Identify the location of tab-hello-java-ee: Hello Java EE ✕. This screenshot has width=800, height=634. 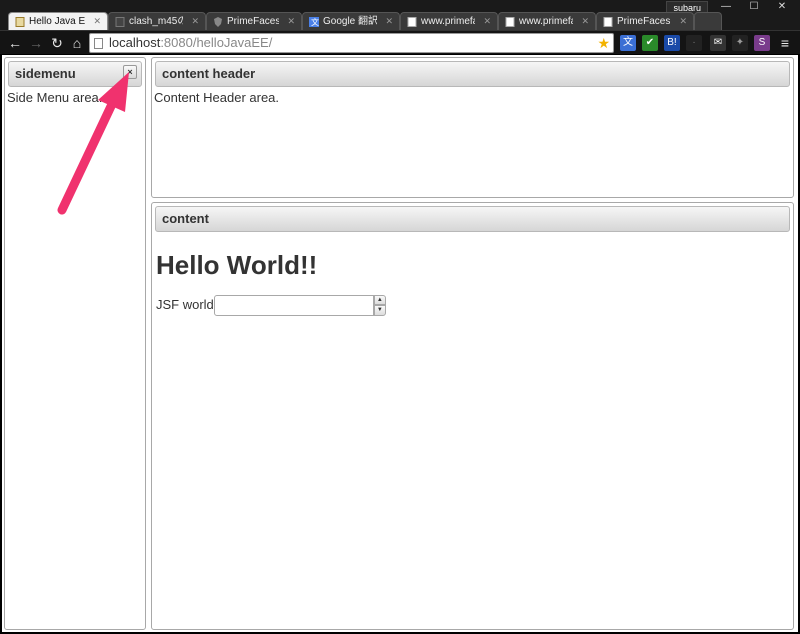
(58, 21).